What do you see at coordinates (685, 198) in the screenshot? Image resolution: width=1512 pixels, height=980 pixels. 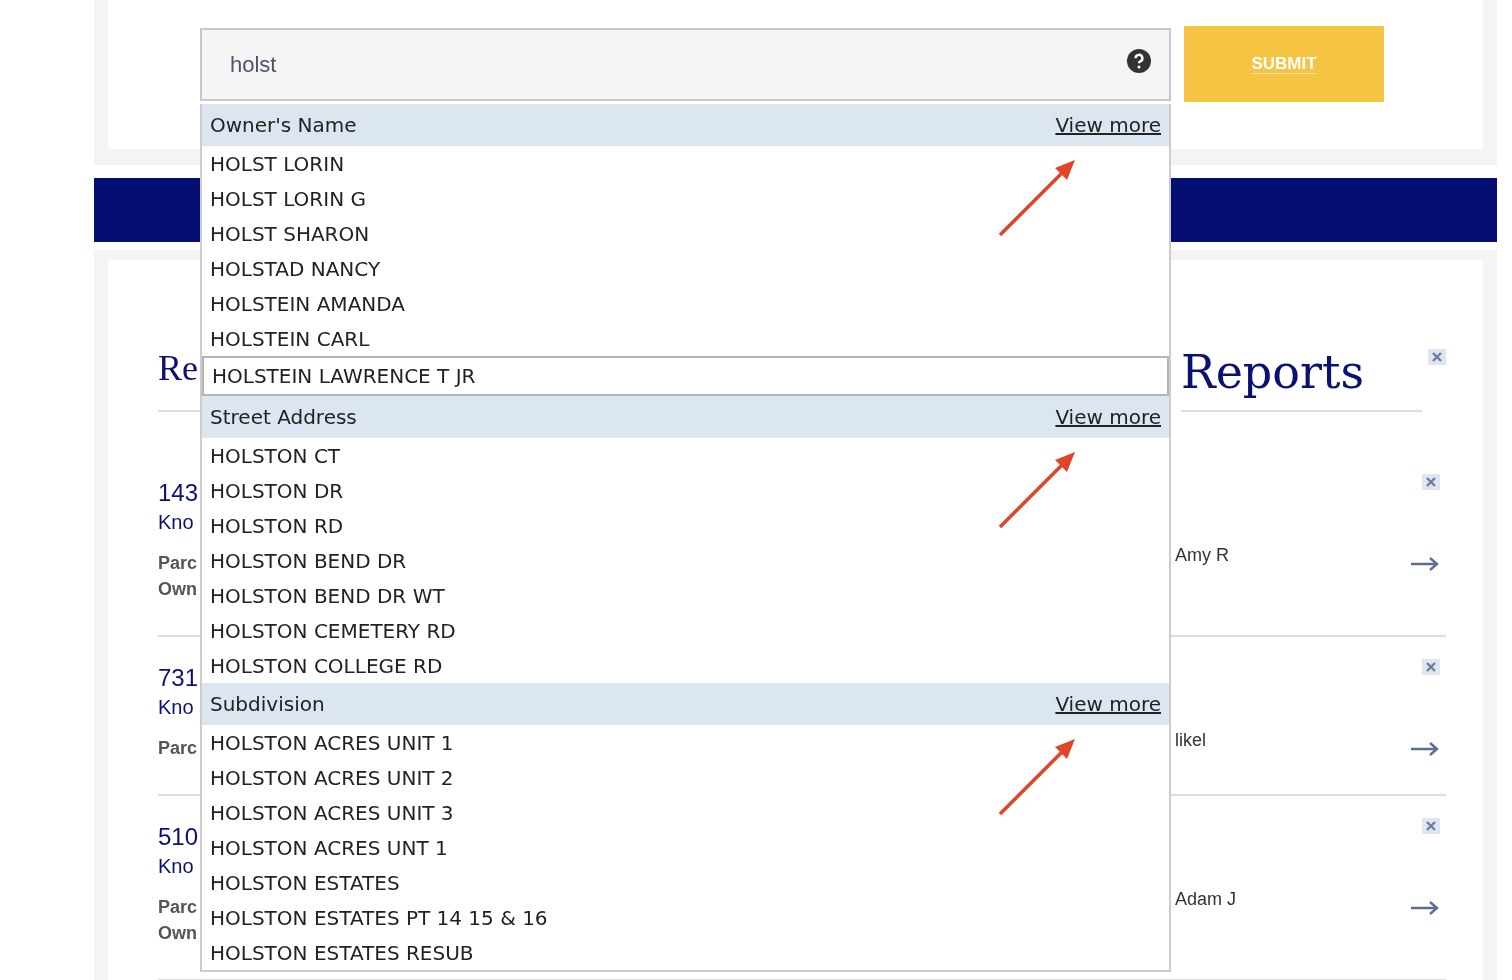 I see `suggestion-item: HOLST LORIN G` at bounding box center [685, 198].